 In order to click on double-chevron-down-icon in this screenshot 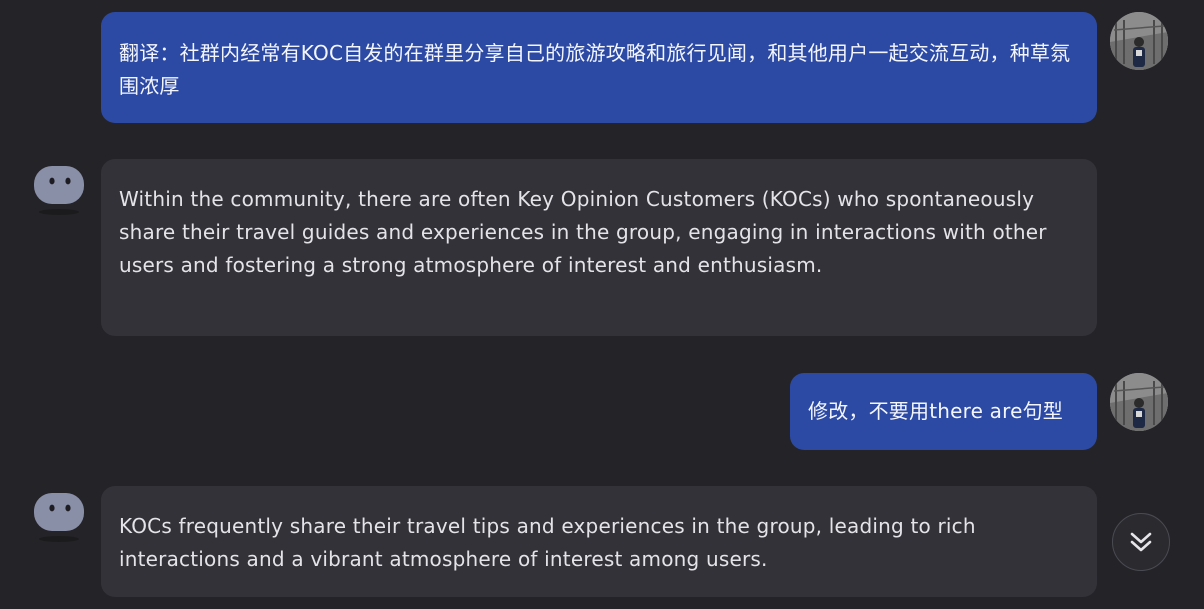, I will do `click(1141, 542)`.